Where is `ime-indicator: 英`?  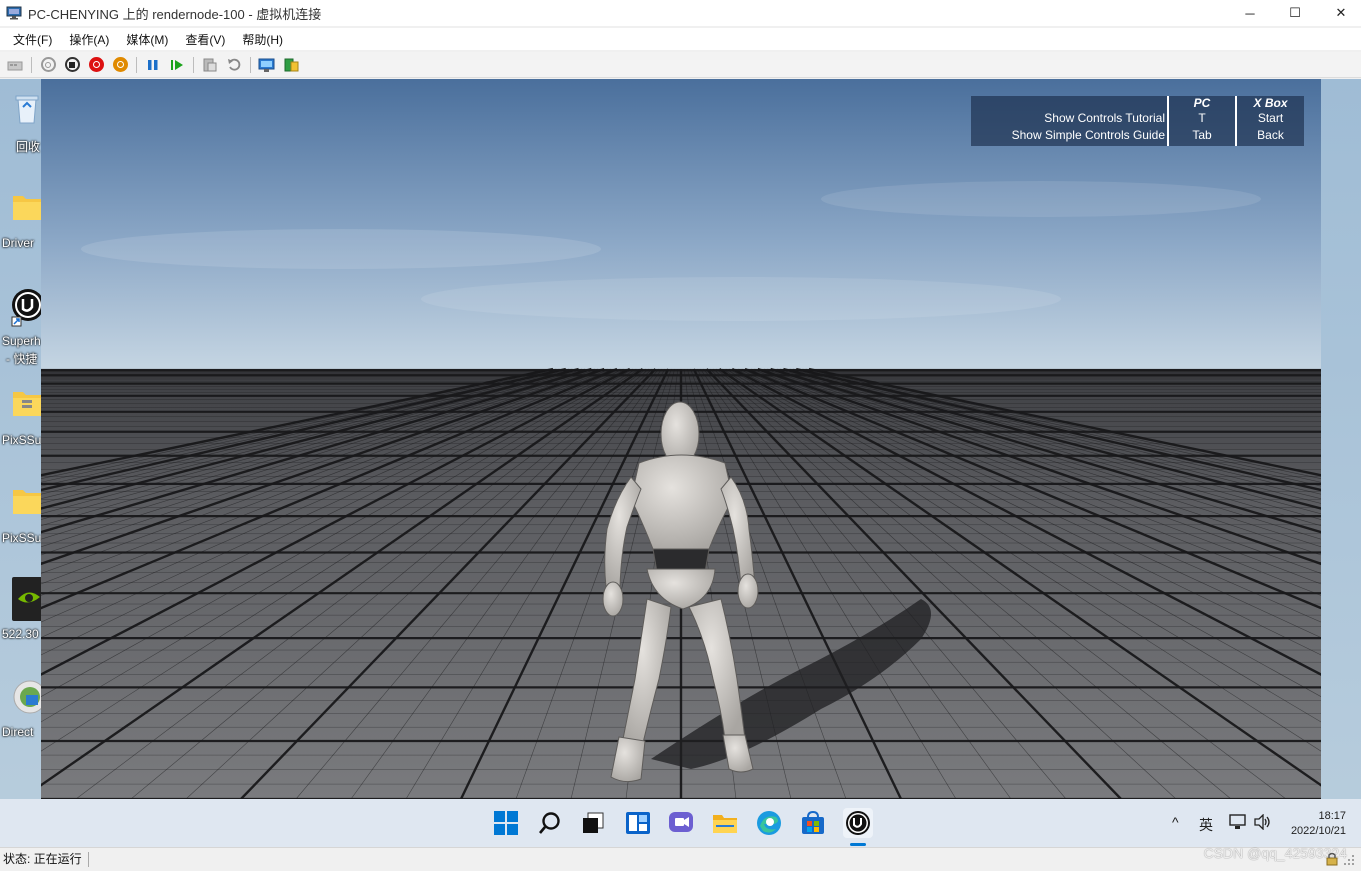 ime-indicator: 英 is located at coordinates (1206, 825).